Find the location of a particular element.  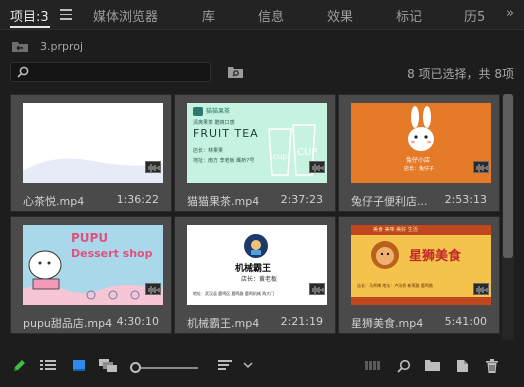

search-box is located at coordinates (110, 72).